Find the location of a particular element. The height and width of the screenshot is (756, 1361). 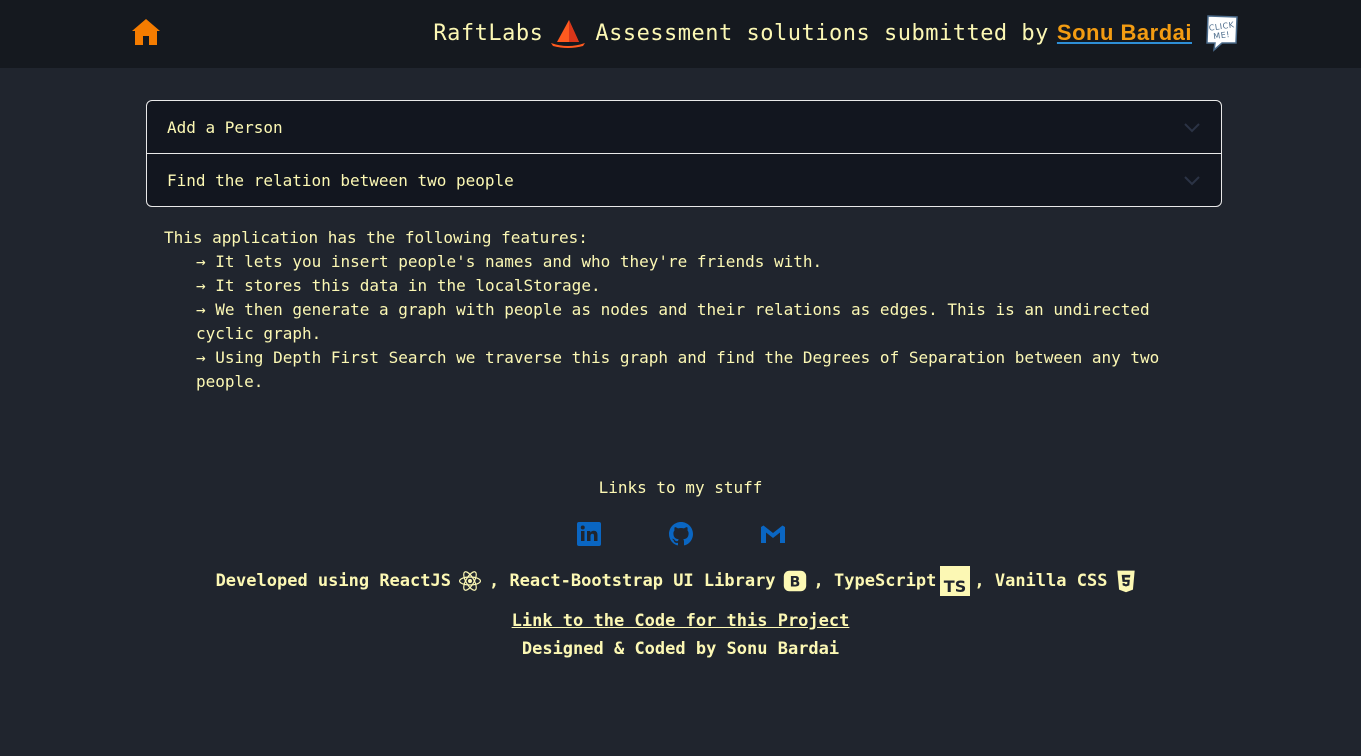

brand-name: RaftLabs is located at coordinates (488, 33).